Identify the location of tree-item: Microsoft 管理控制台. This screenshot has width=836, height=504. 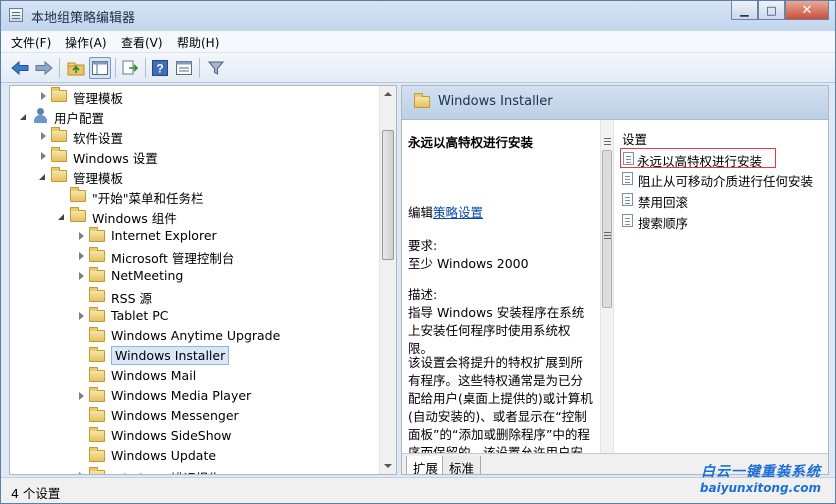
(196, 256).